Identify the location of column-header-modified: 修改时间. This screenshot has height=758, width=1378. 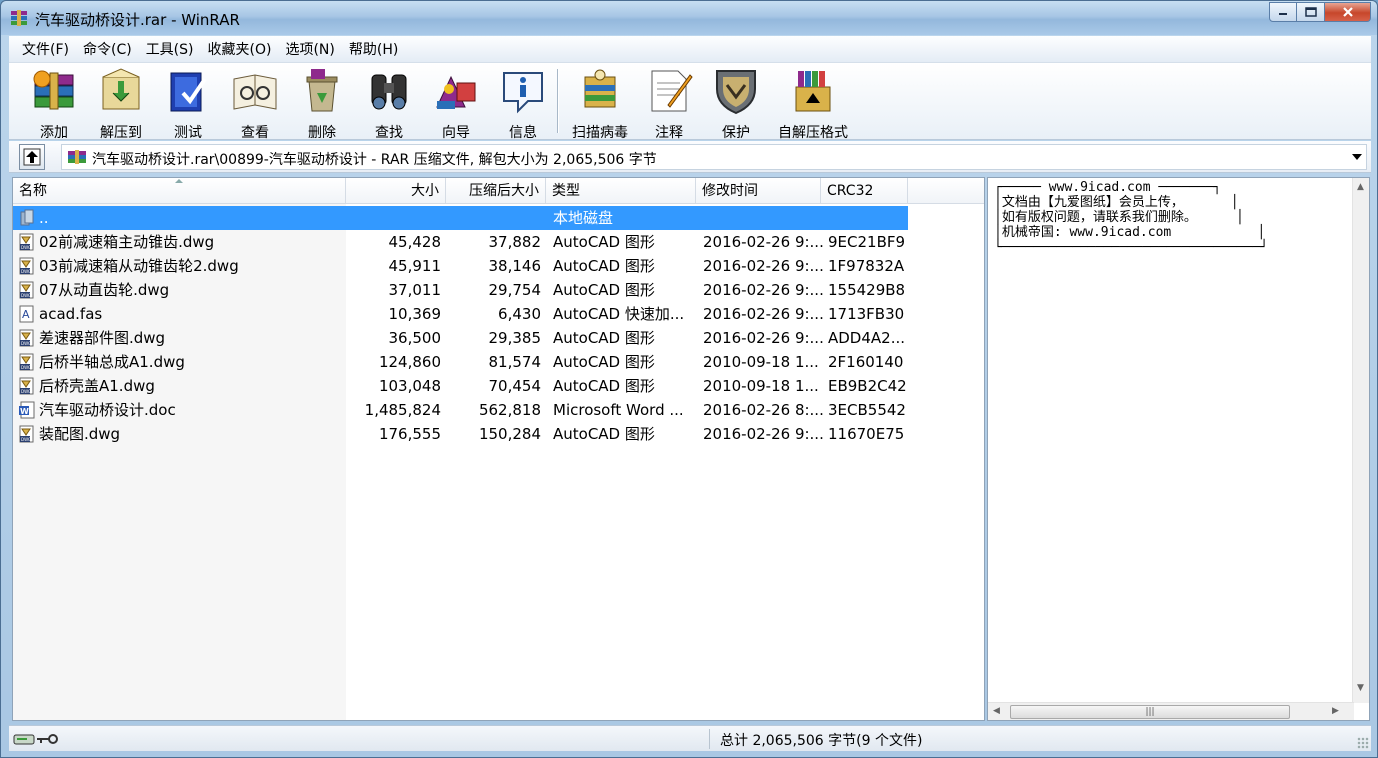
(758, 191).